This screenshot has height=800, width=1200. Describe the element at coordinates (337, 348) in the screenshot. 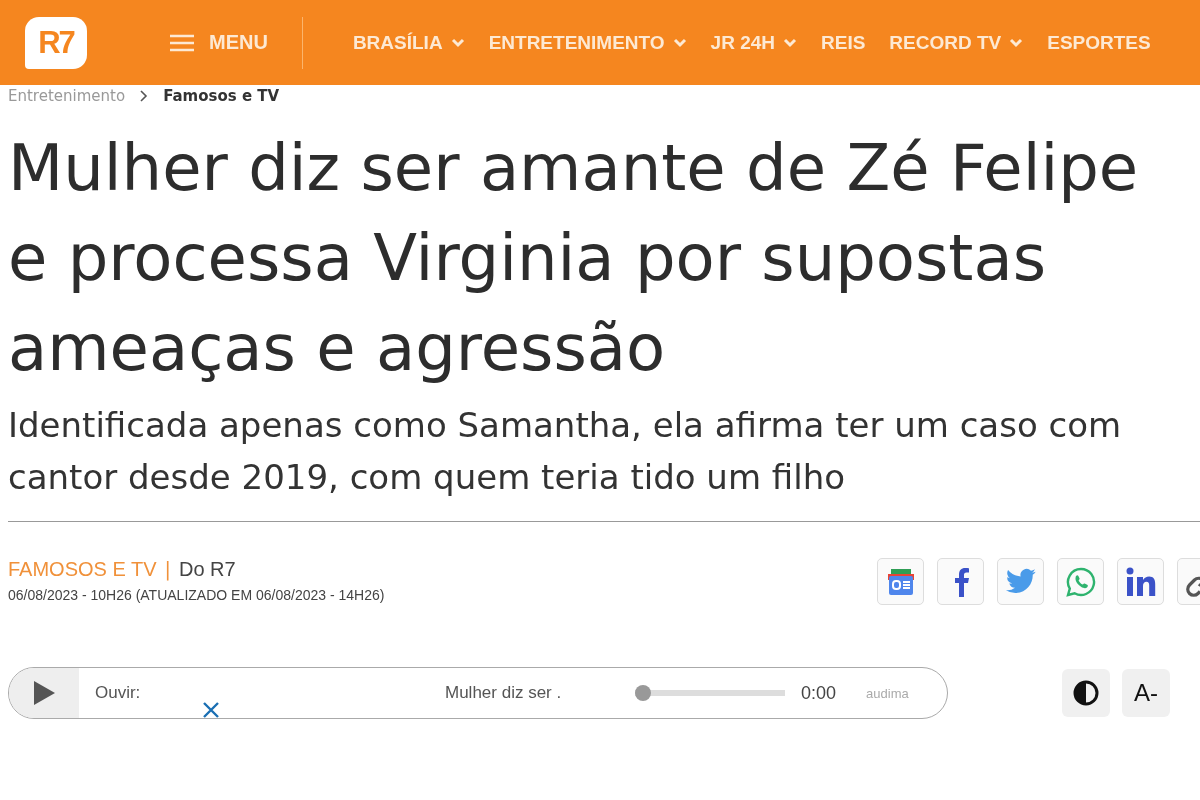

I see `headline: ameaças e agressão` at that location.